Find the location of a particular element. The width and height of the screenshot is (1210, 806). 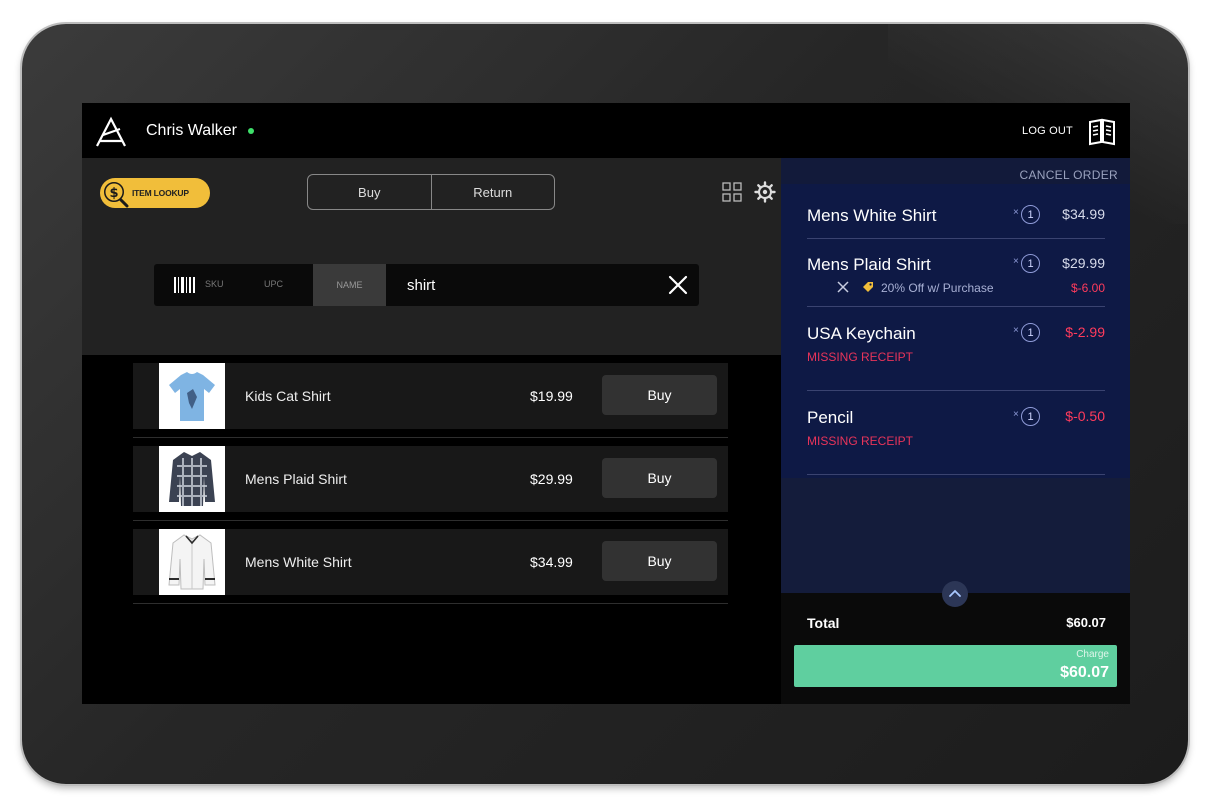

cart-item-name: Pencil is located at coordinates (830, 417).